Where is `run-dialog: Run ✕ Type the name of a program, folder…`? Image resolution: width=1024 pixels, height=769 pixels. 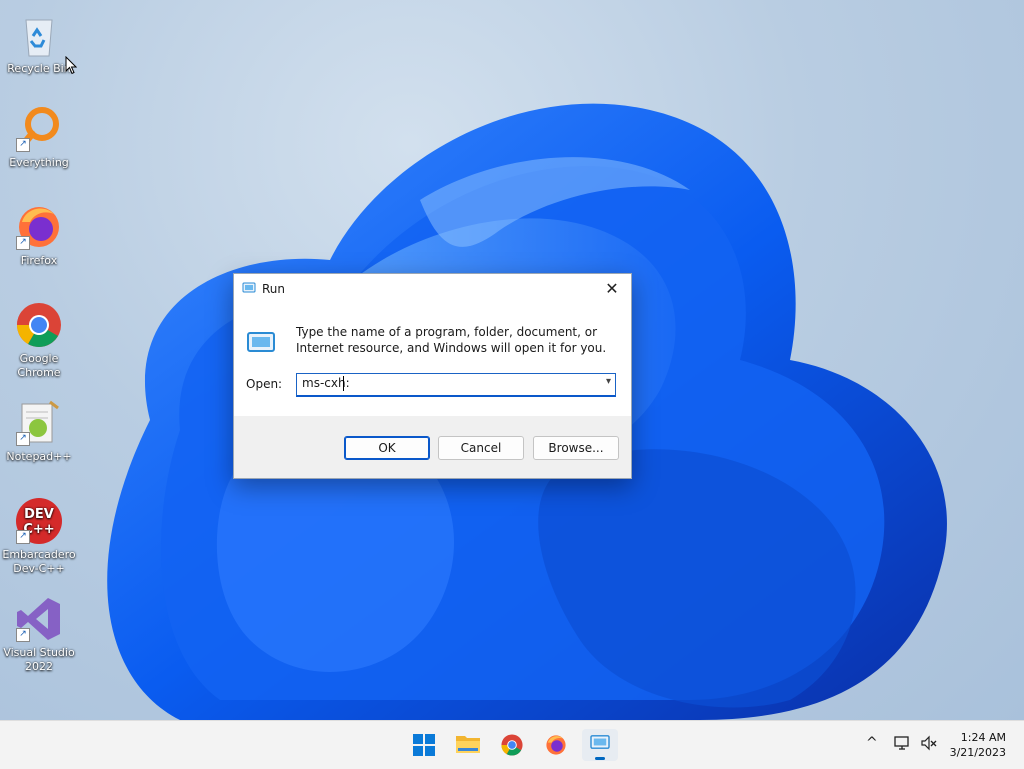 run-dialog: Run ✕ Type the name of a program, folder… is located at coordinates (432, 376).